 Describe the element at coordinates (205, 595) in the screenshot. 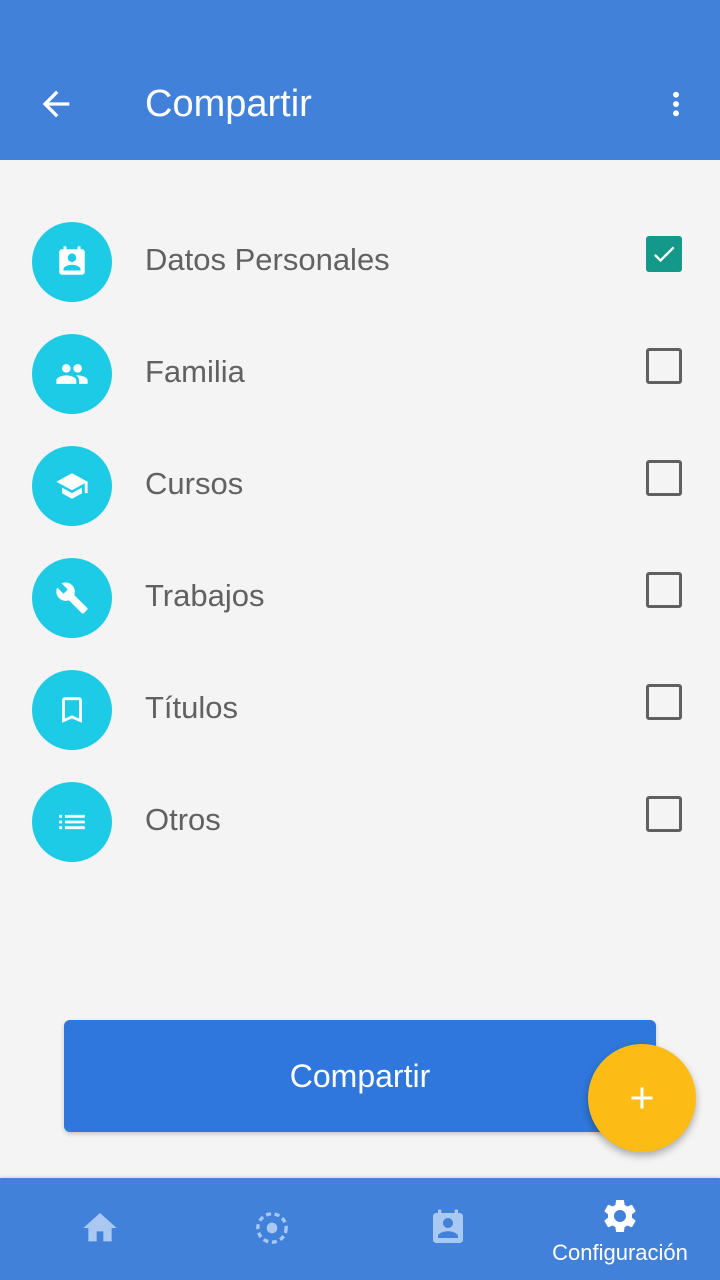

I see `list-item-label: Trabajos` at that location.